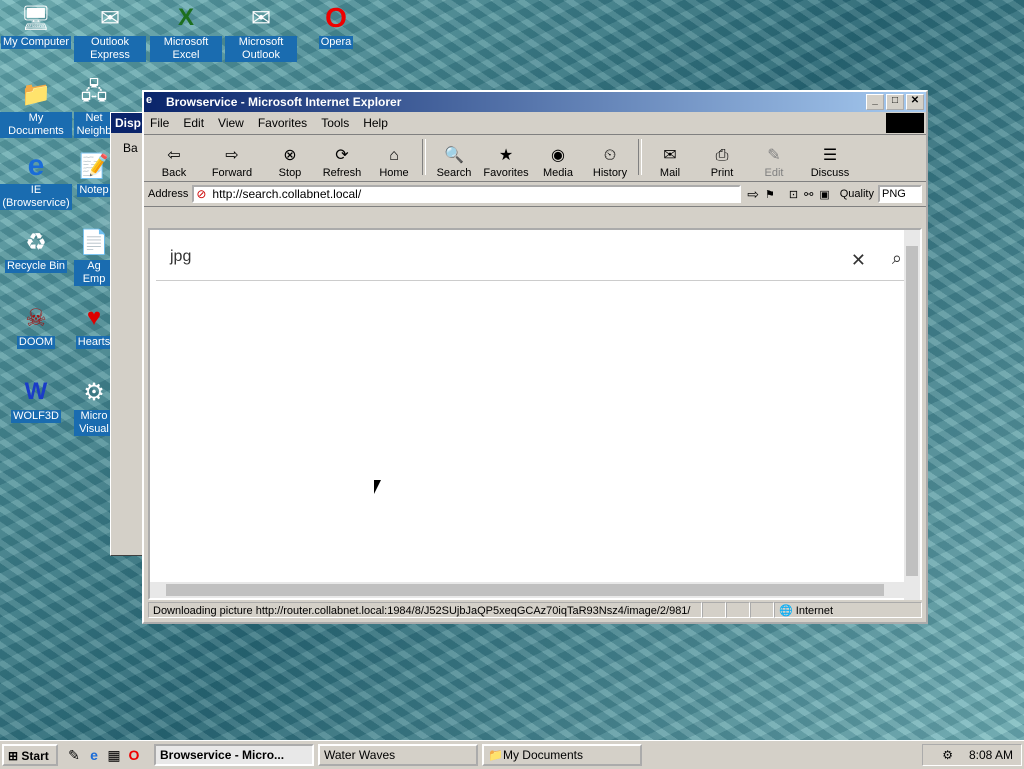 The height and width of the screenshot is (769, 1024). What do you see at coordinates (912, 411) in the screenshot?
I see `vertical-scroll-thumb` at bounding box center [912, 411].